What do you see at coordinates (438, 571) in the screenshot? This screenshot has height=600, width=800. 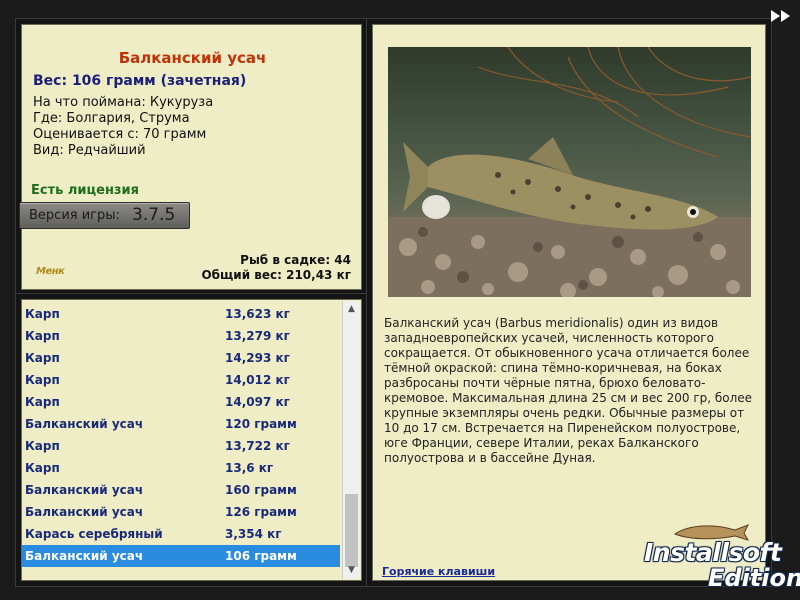 I see `hotkeys-link: Горячие клавиши` at bounding box center [438, 571].